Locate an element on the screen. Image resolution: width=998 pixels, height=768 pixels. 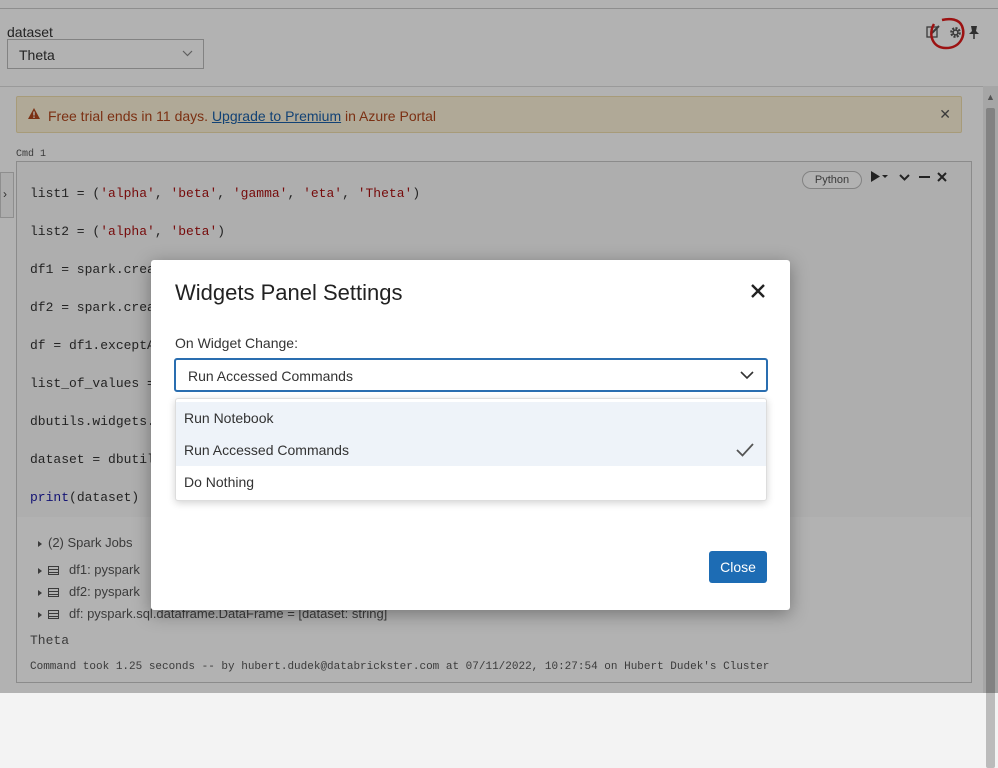
chevron-down-icon is located at coordinates (747, 375).